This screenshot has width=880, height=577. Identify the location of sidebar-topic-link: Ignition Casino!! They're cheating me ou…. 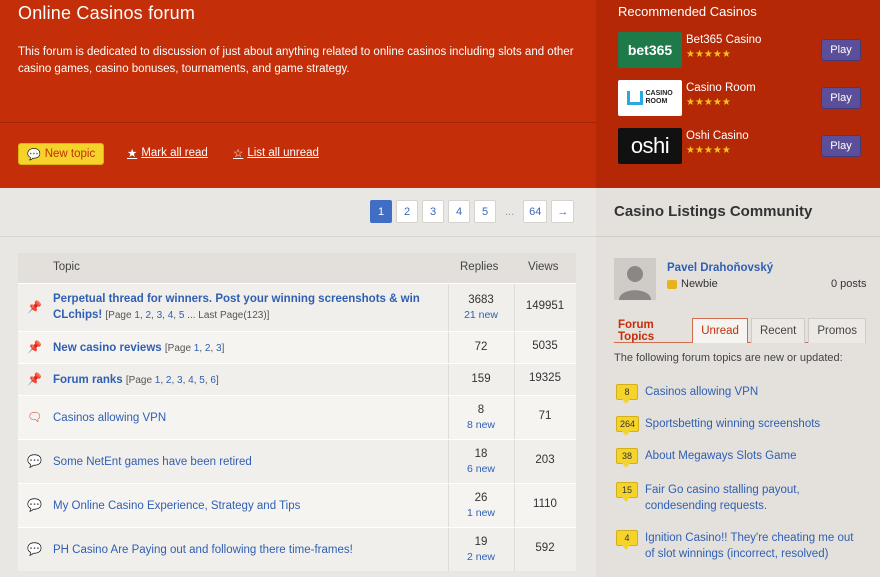
(755, 546).